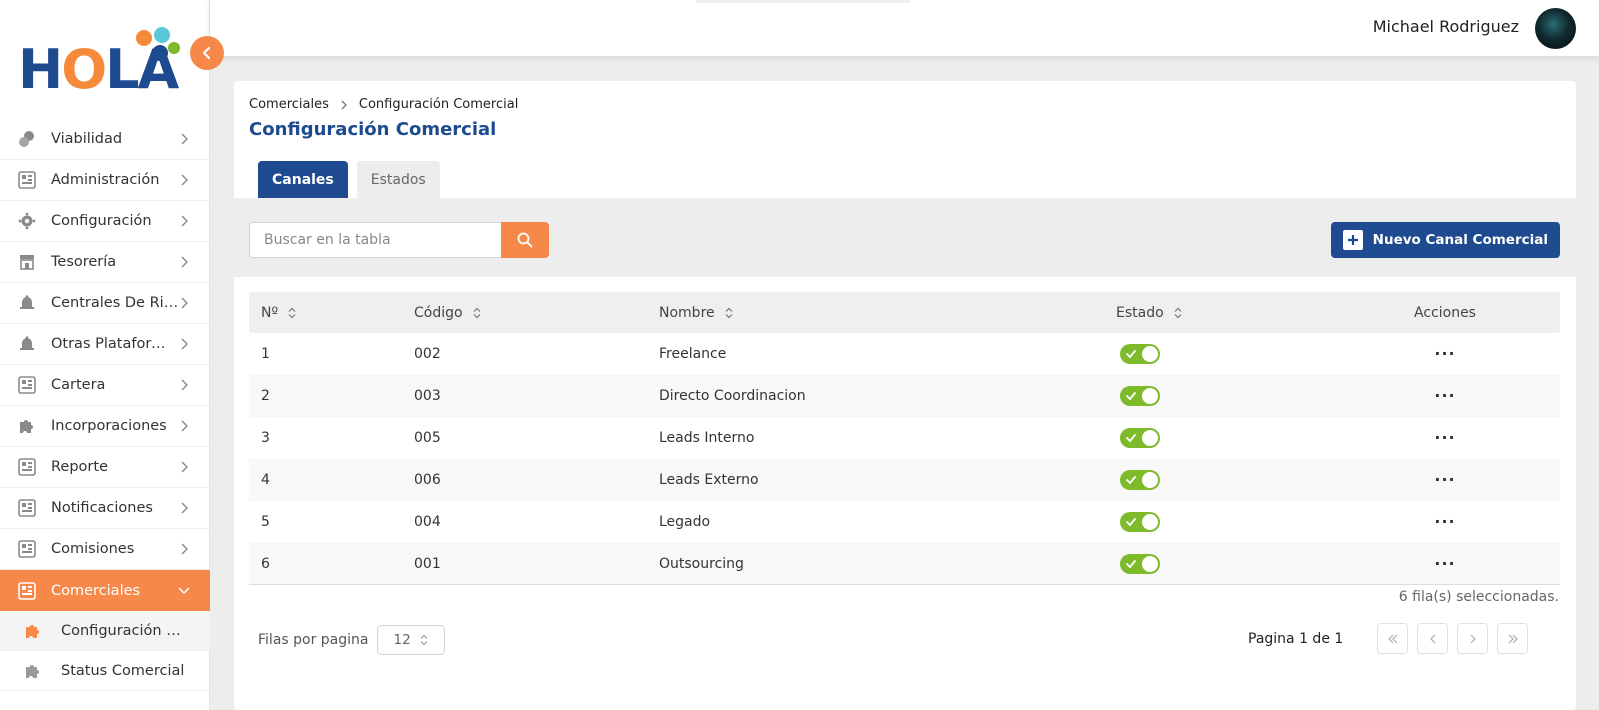  I want to click on column-header-nombre: Nombre, so click(876, 313).